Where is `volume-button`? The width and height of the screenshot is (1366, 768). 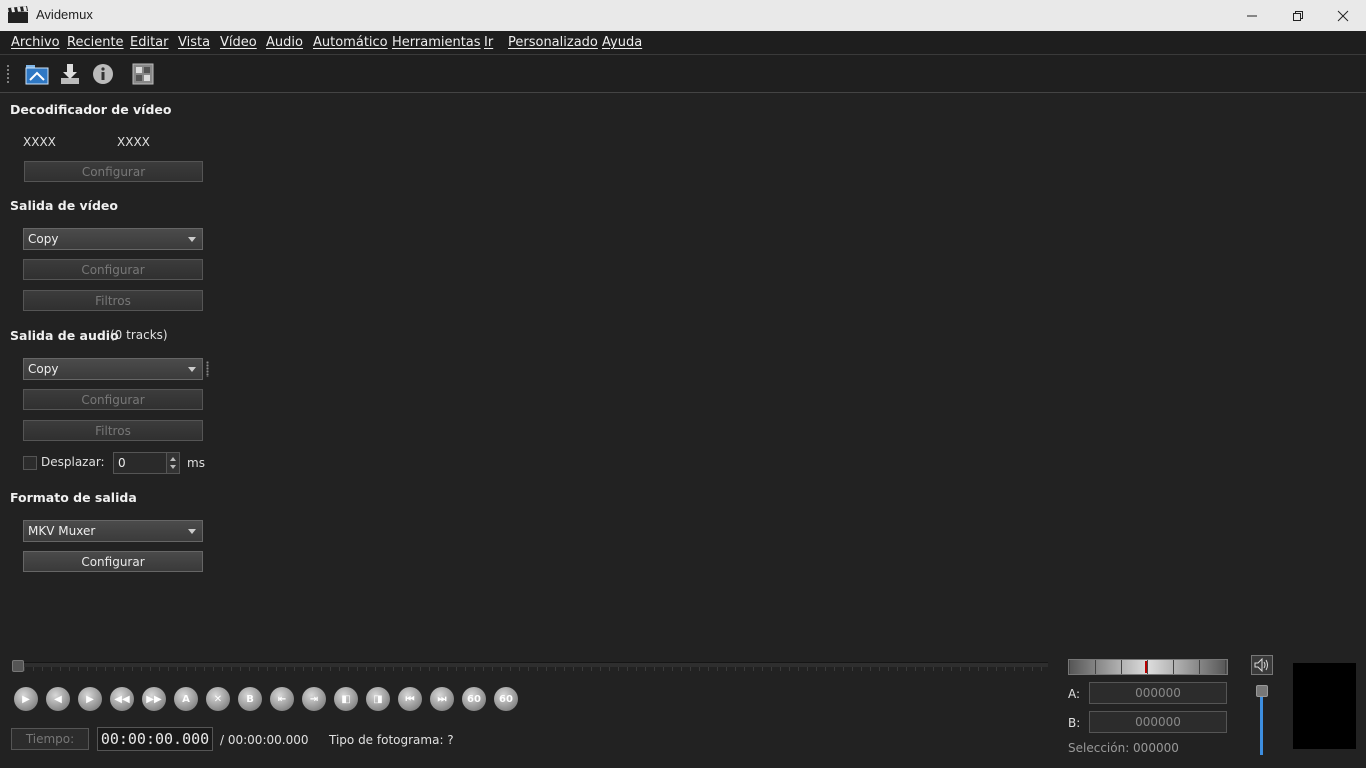 volume-button is located at coordinates (1262, 665).